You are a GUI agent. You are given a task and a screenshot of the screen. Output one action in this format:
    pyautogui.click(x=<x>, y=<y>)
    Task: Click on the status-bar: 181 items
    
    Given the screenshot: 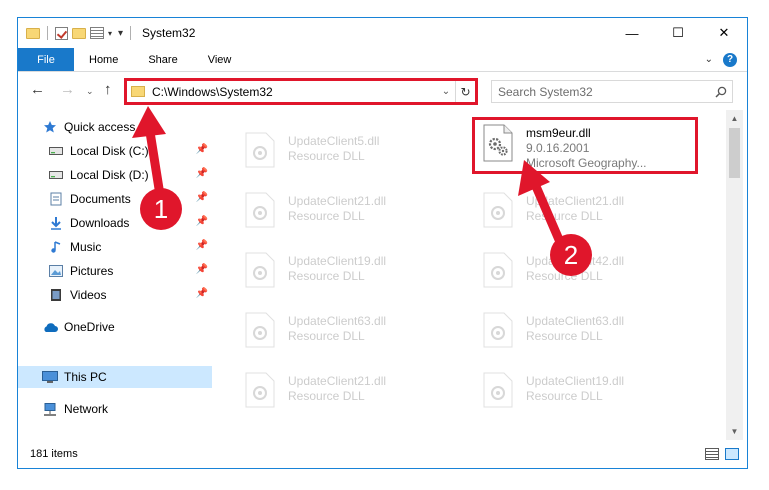 What is the action you would take?
    pyautogui.click(x=382, y=454)
    